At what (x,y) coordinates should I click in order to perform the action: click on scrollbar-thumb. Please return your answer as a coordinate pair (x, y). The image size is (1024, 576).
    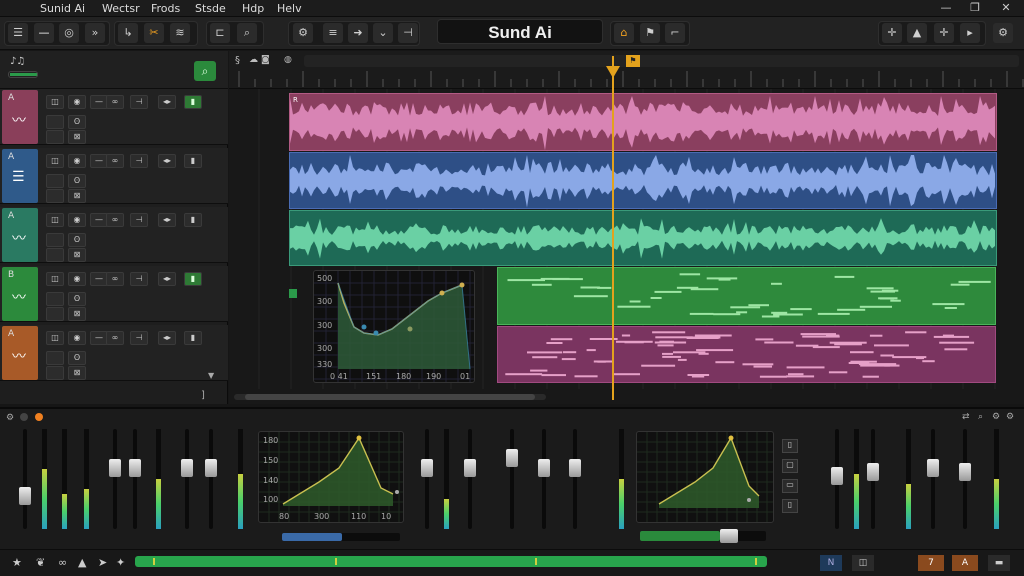
    Looking at the image, I should click on (390, 397).